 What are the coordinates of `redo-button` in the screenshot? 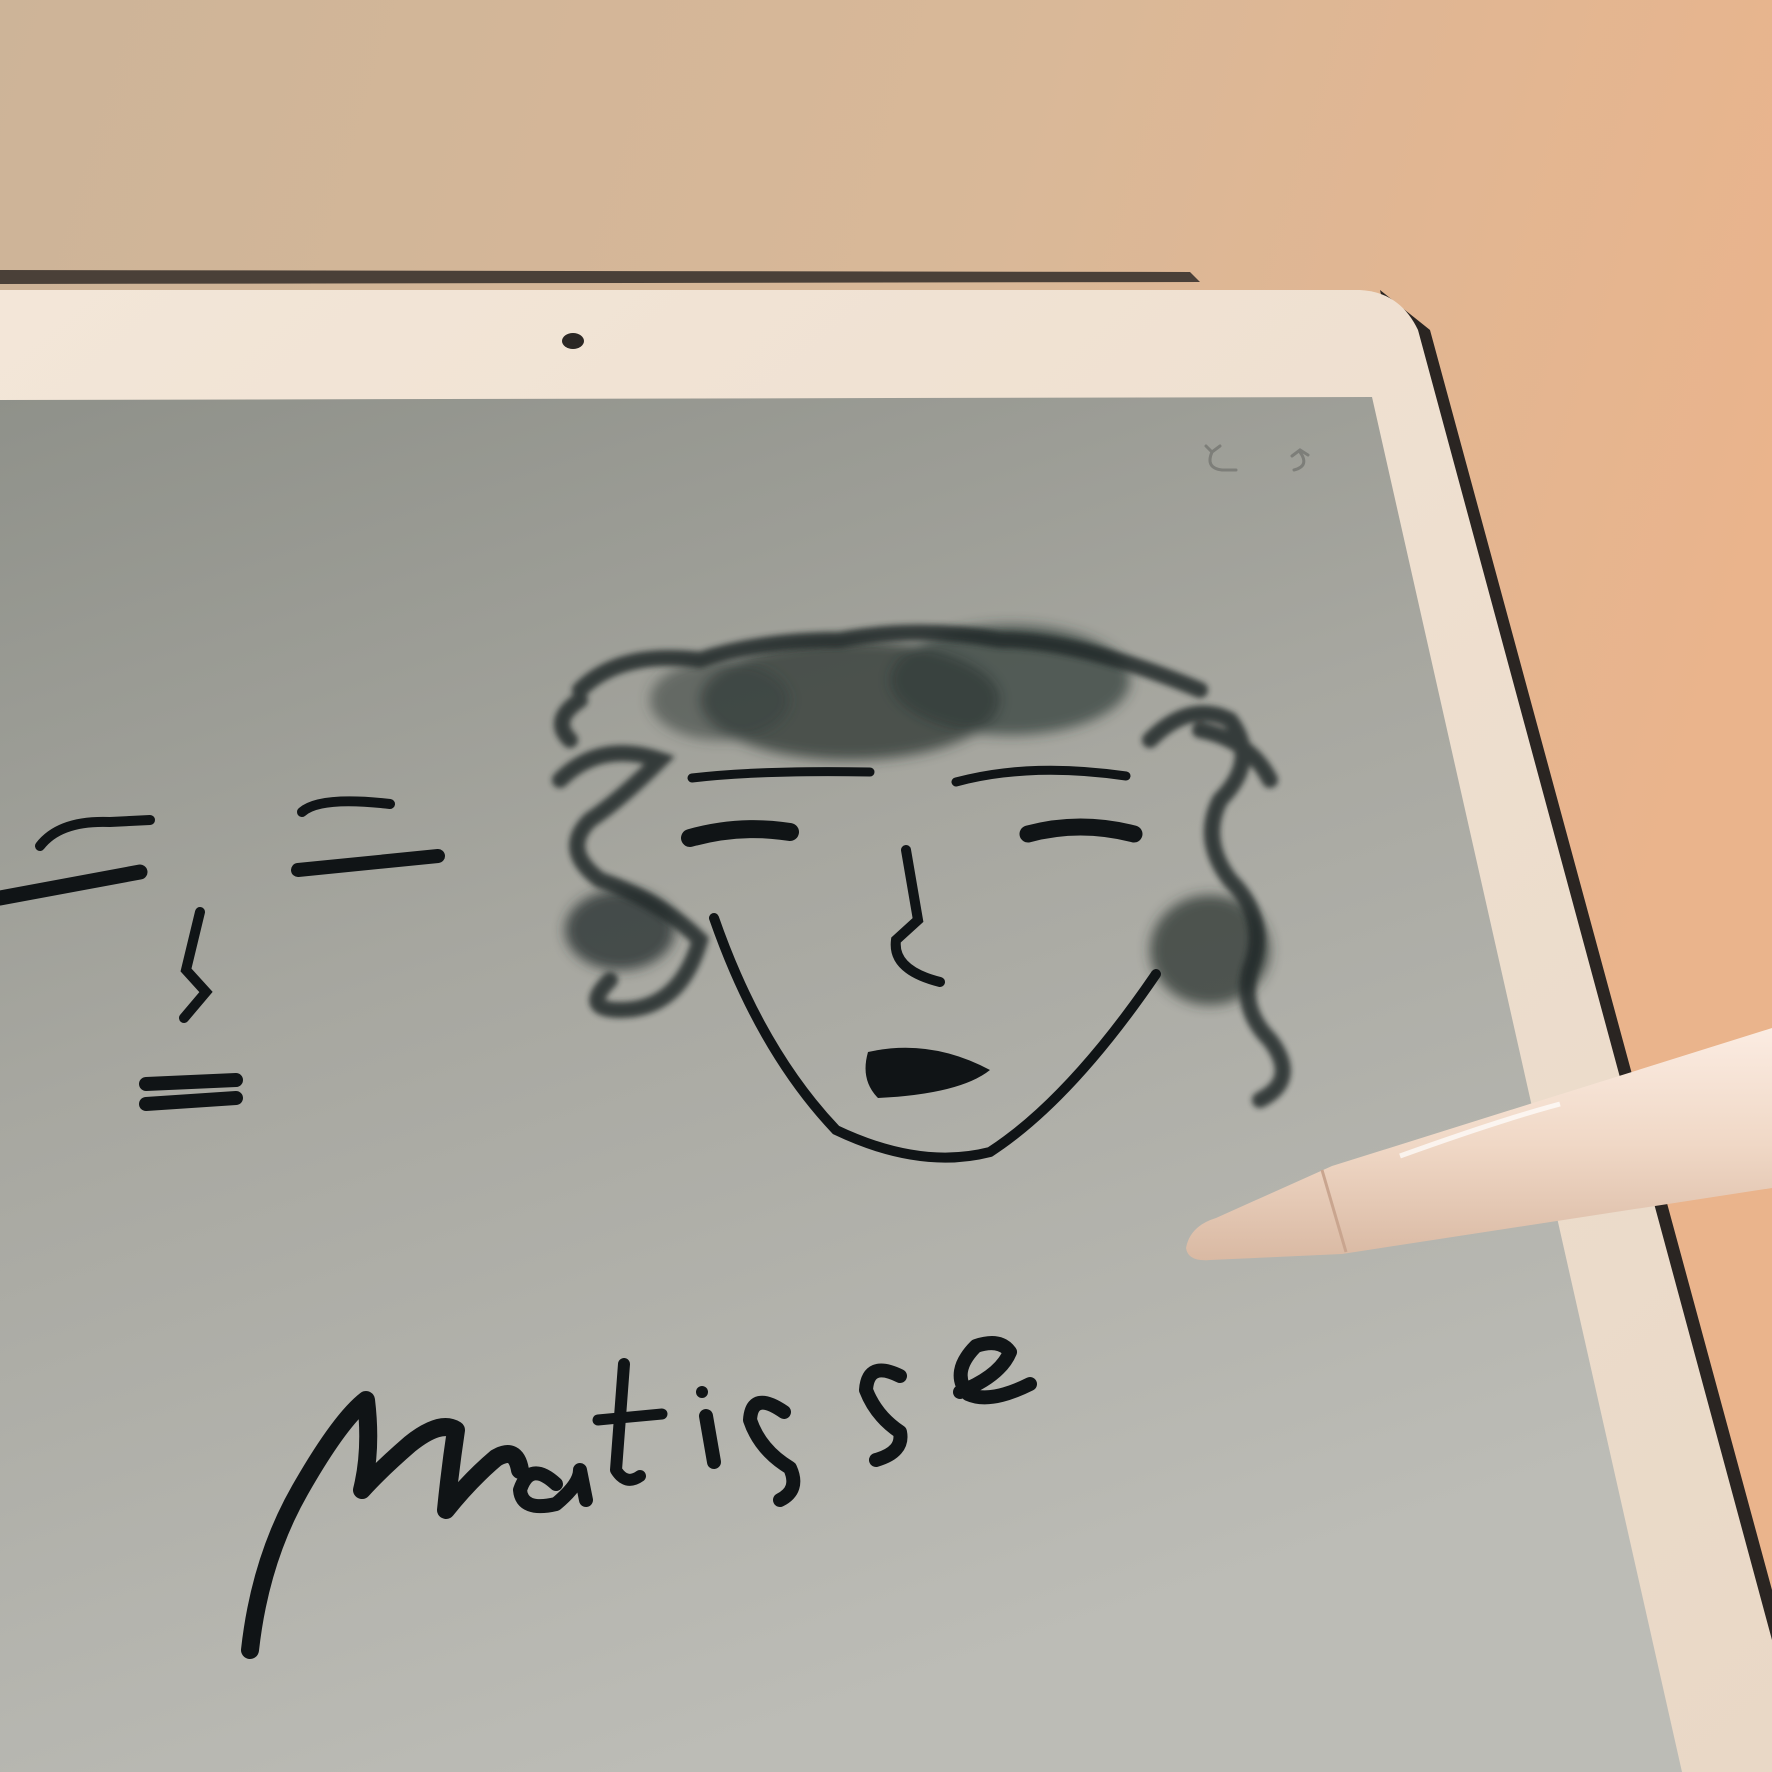 It's located at (1305, 458).